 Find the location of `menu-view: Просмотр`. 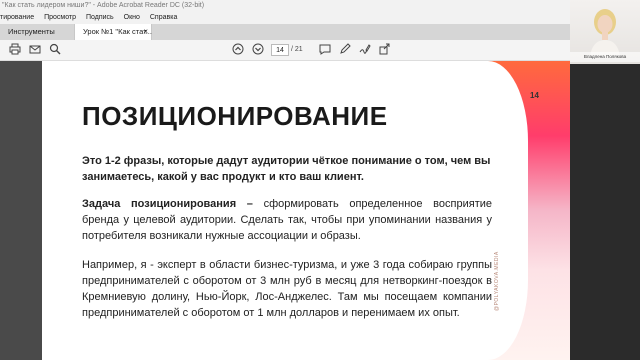

menu-view: Просмотр is located at coordinates (60, 18).